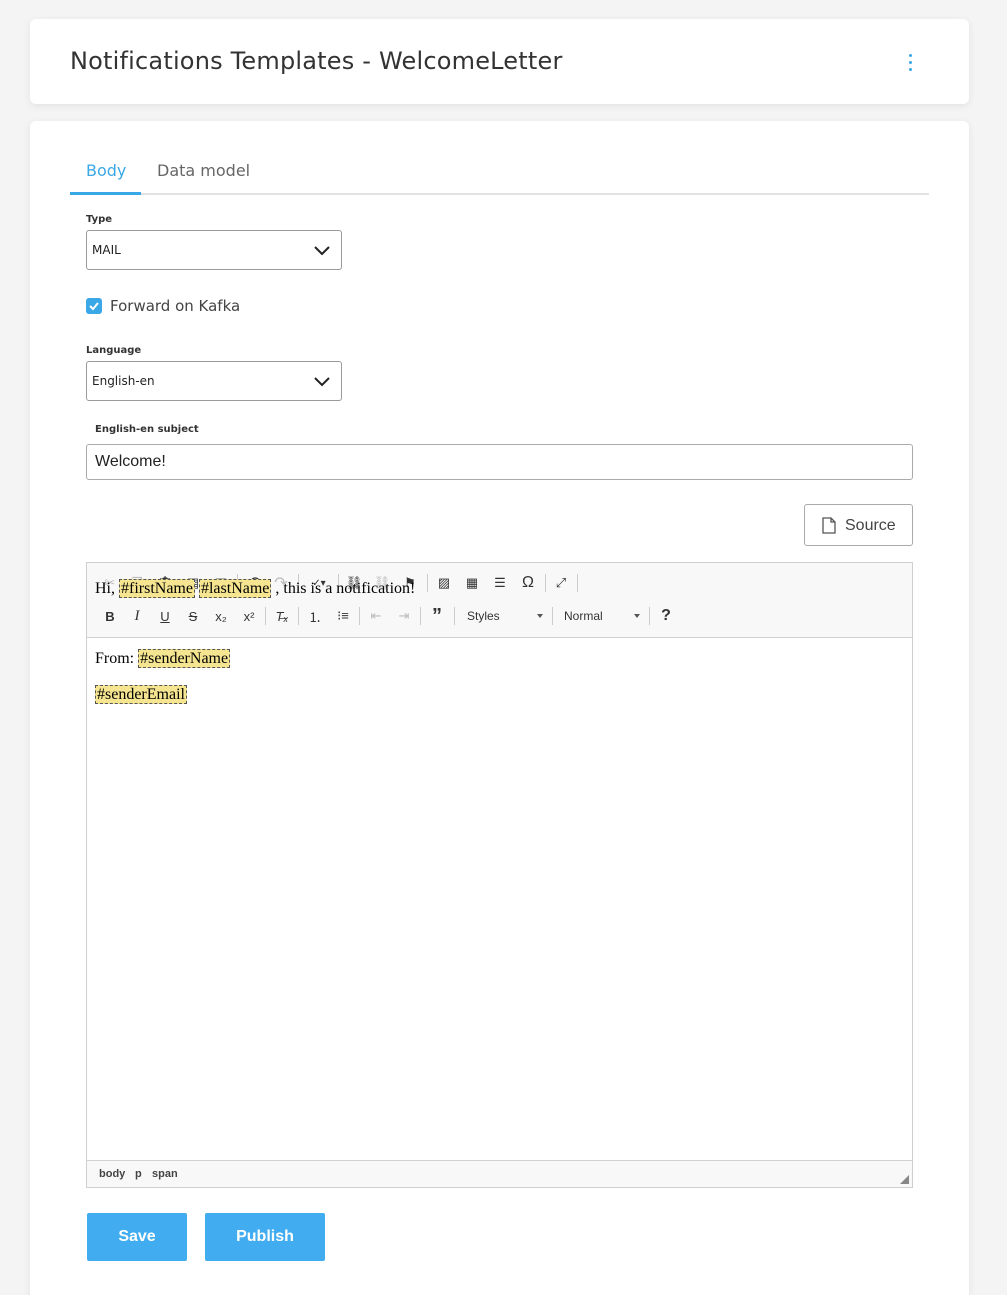 This screenshot has height=1295, width=1007. Describe the element at coordinates (221, 616) in the screenshot. I see `subscript-icon: x₂` at that location.